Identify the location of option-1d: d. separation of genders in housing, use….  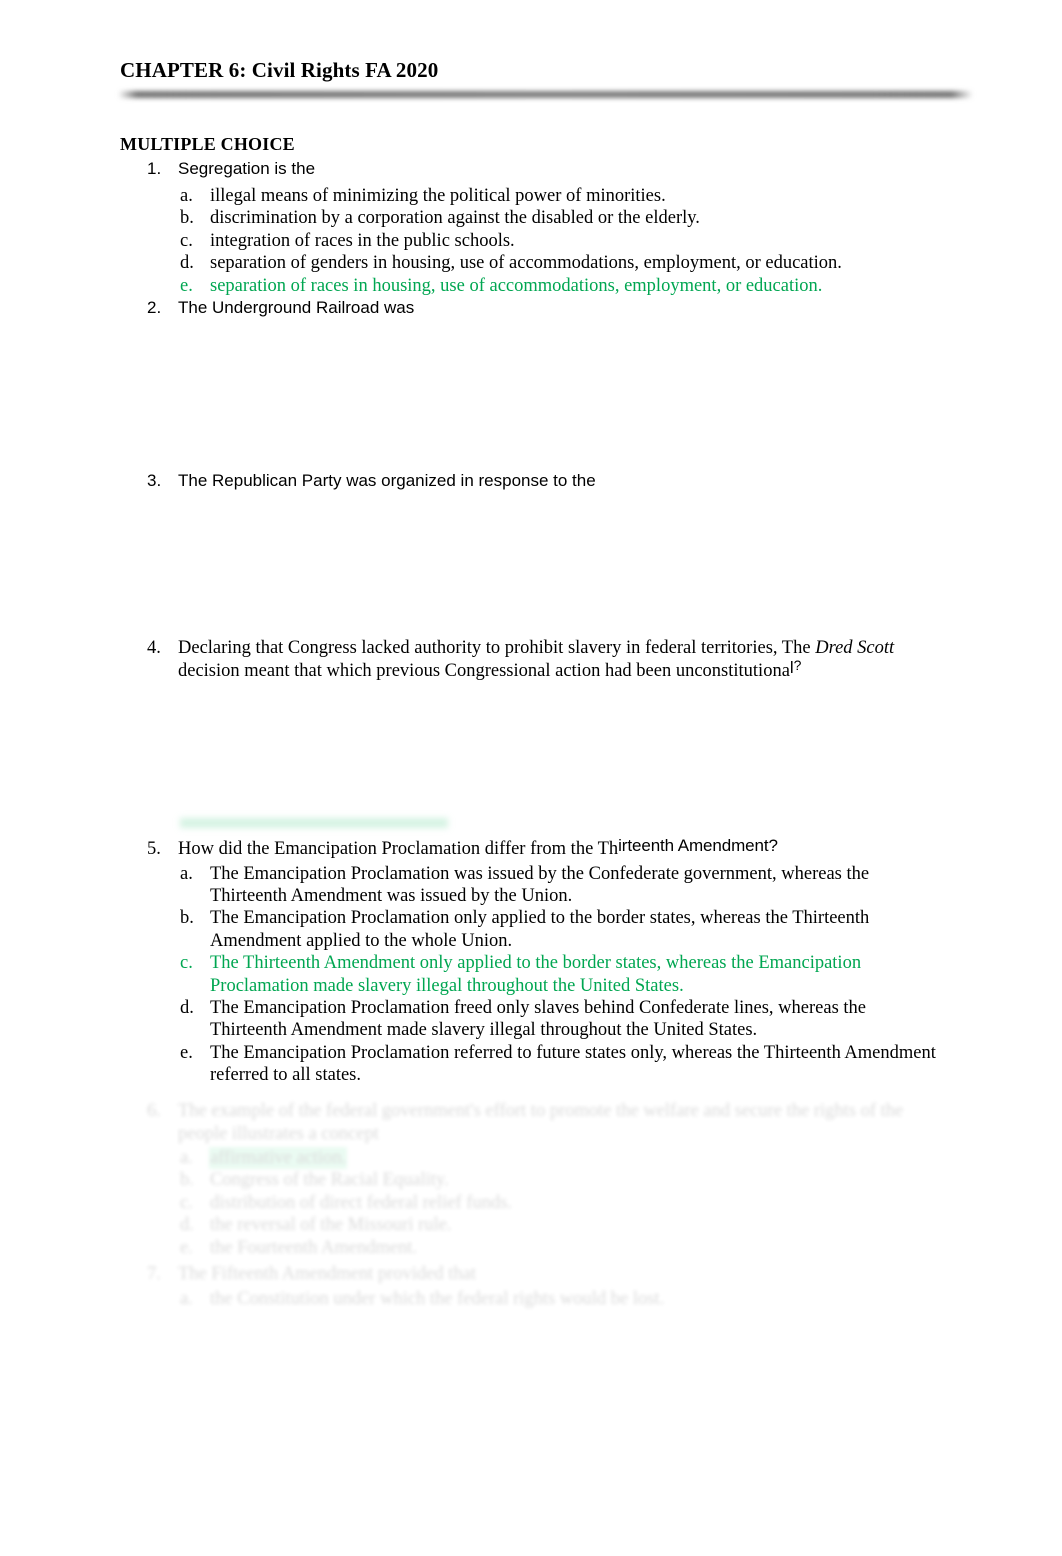
(531, 263).